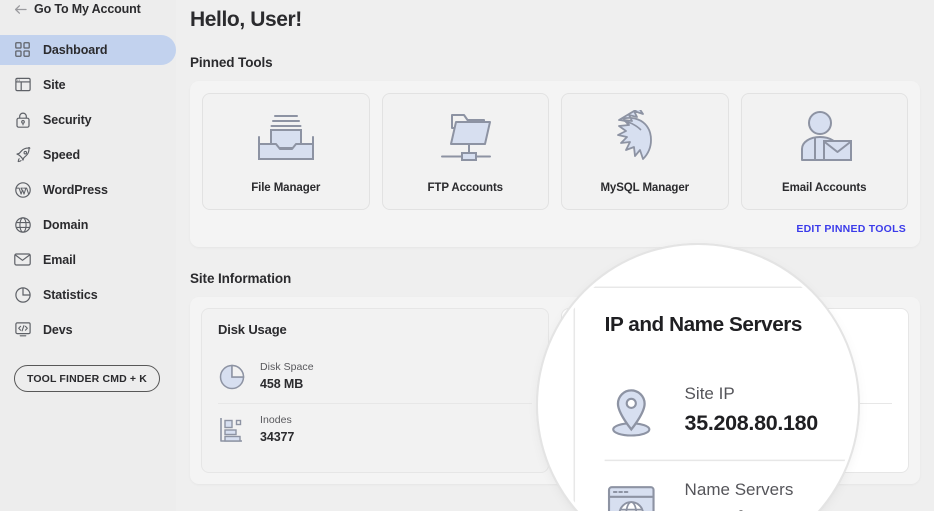 The image size is (934, 511). What do you see at coordinates (88, 330) in the screenshot?
I see `sidebar-item-devs: Devs` at bounding box center [88, 330].